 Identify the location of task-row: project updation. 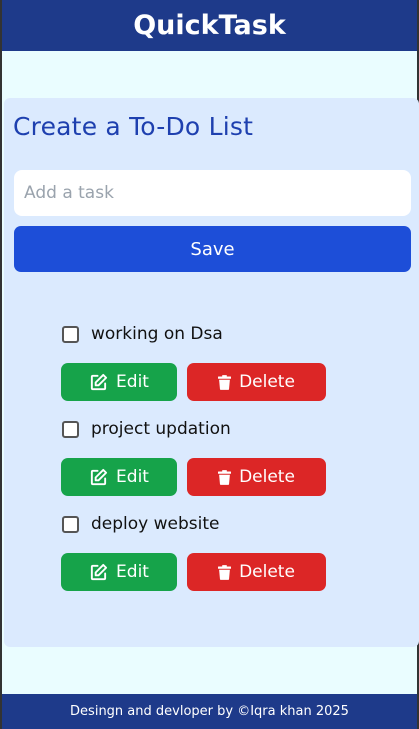
(211, 429).